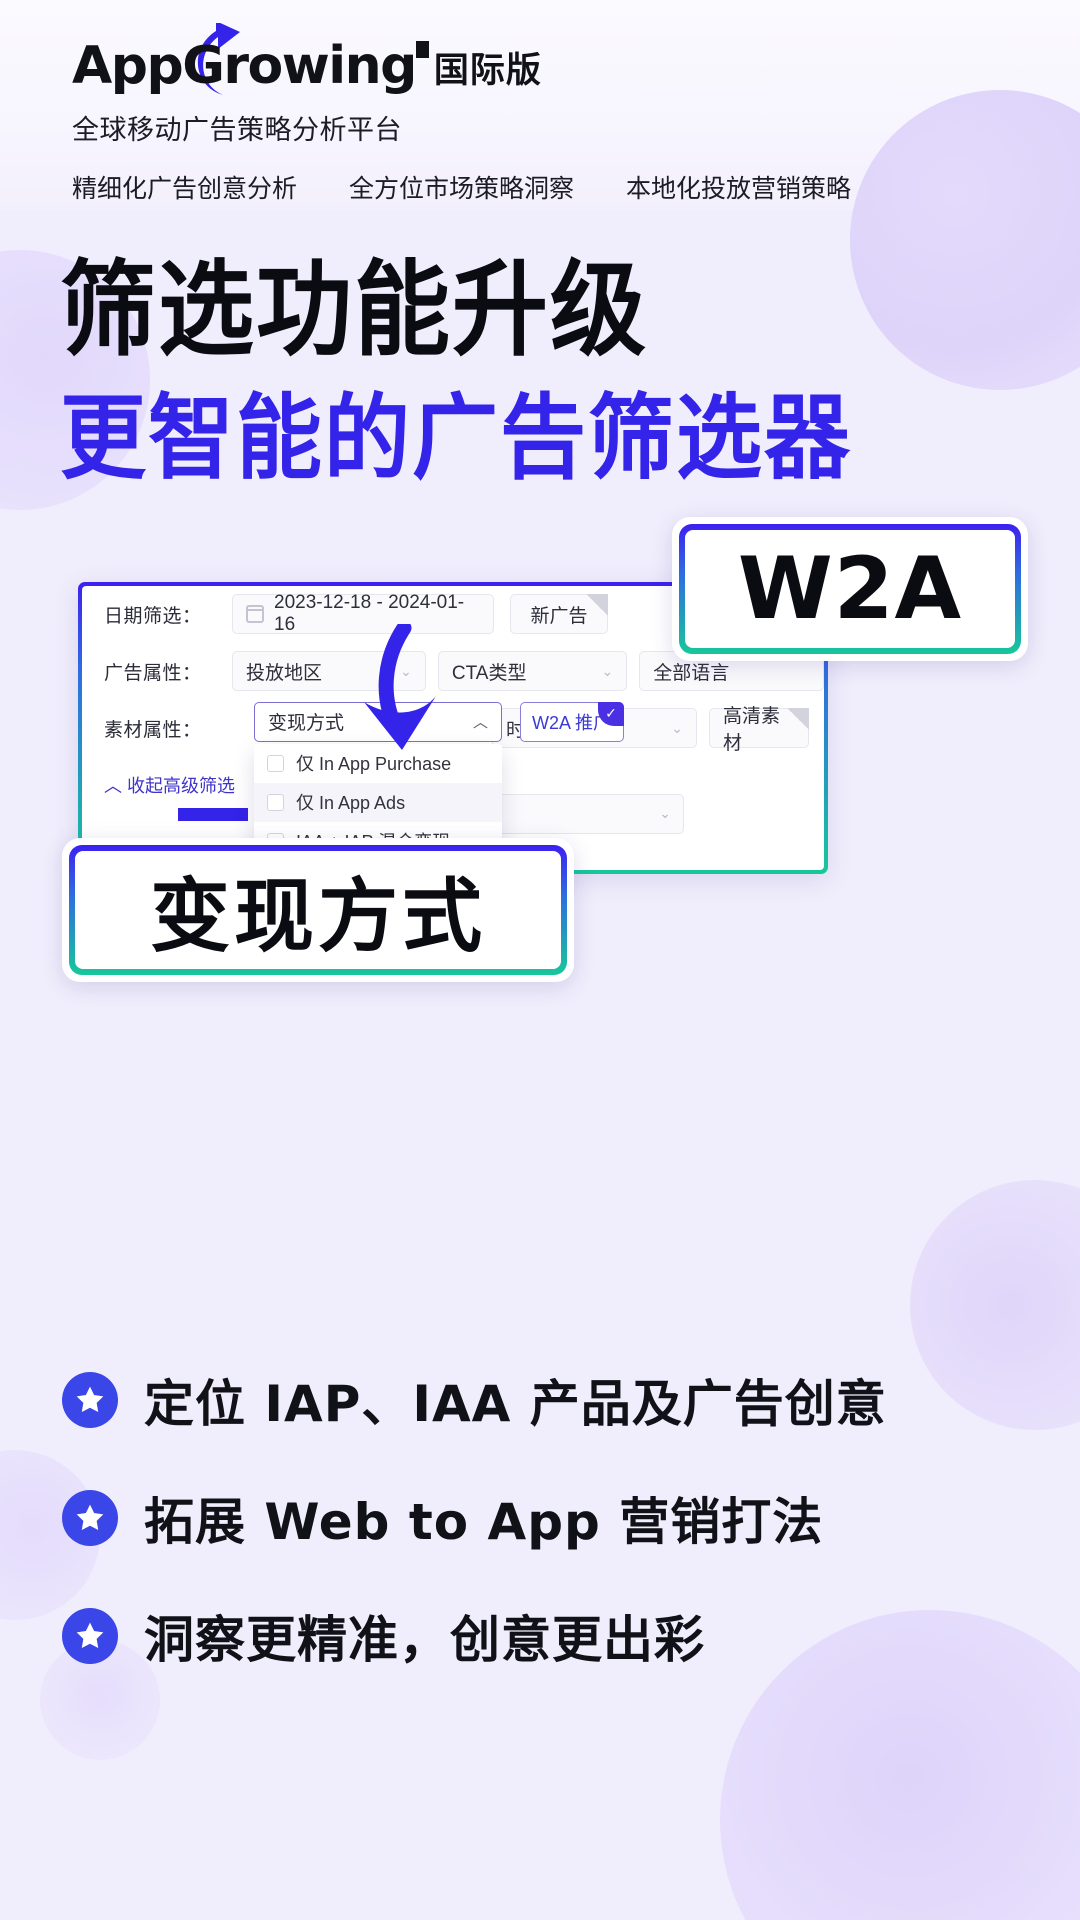 This screenshot has width=1080, height=1920. Describe the element at coordinates (576, 59) in the screenshot. I see `logo-row: AppGrowing 国际版` at that location.